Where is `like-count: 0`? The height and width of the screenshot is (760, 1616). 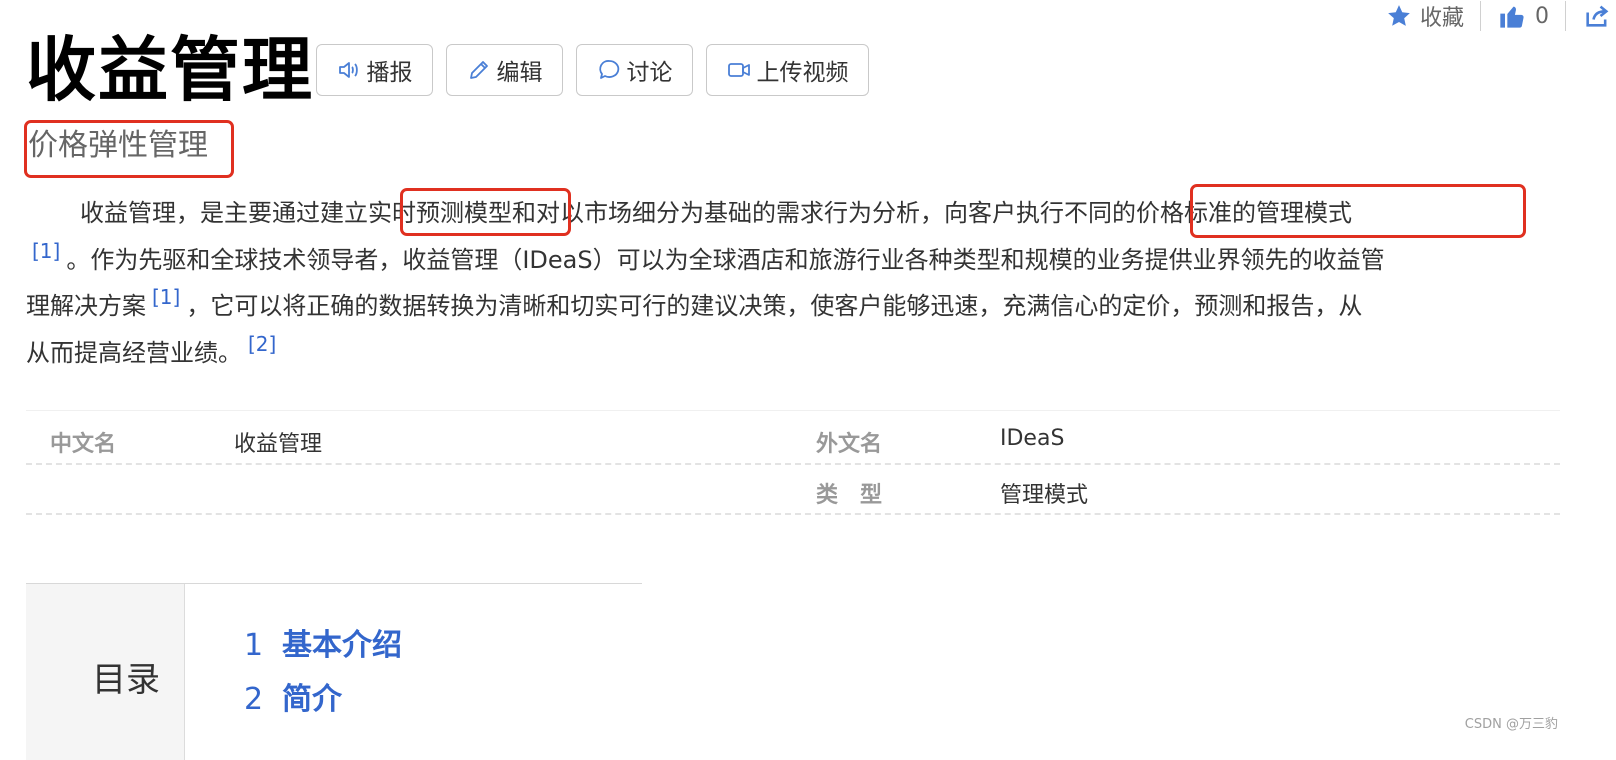
like-count: 0 is located at coordinates (1542, 16).